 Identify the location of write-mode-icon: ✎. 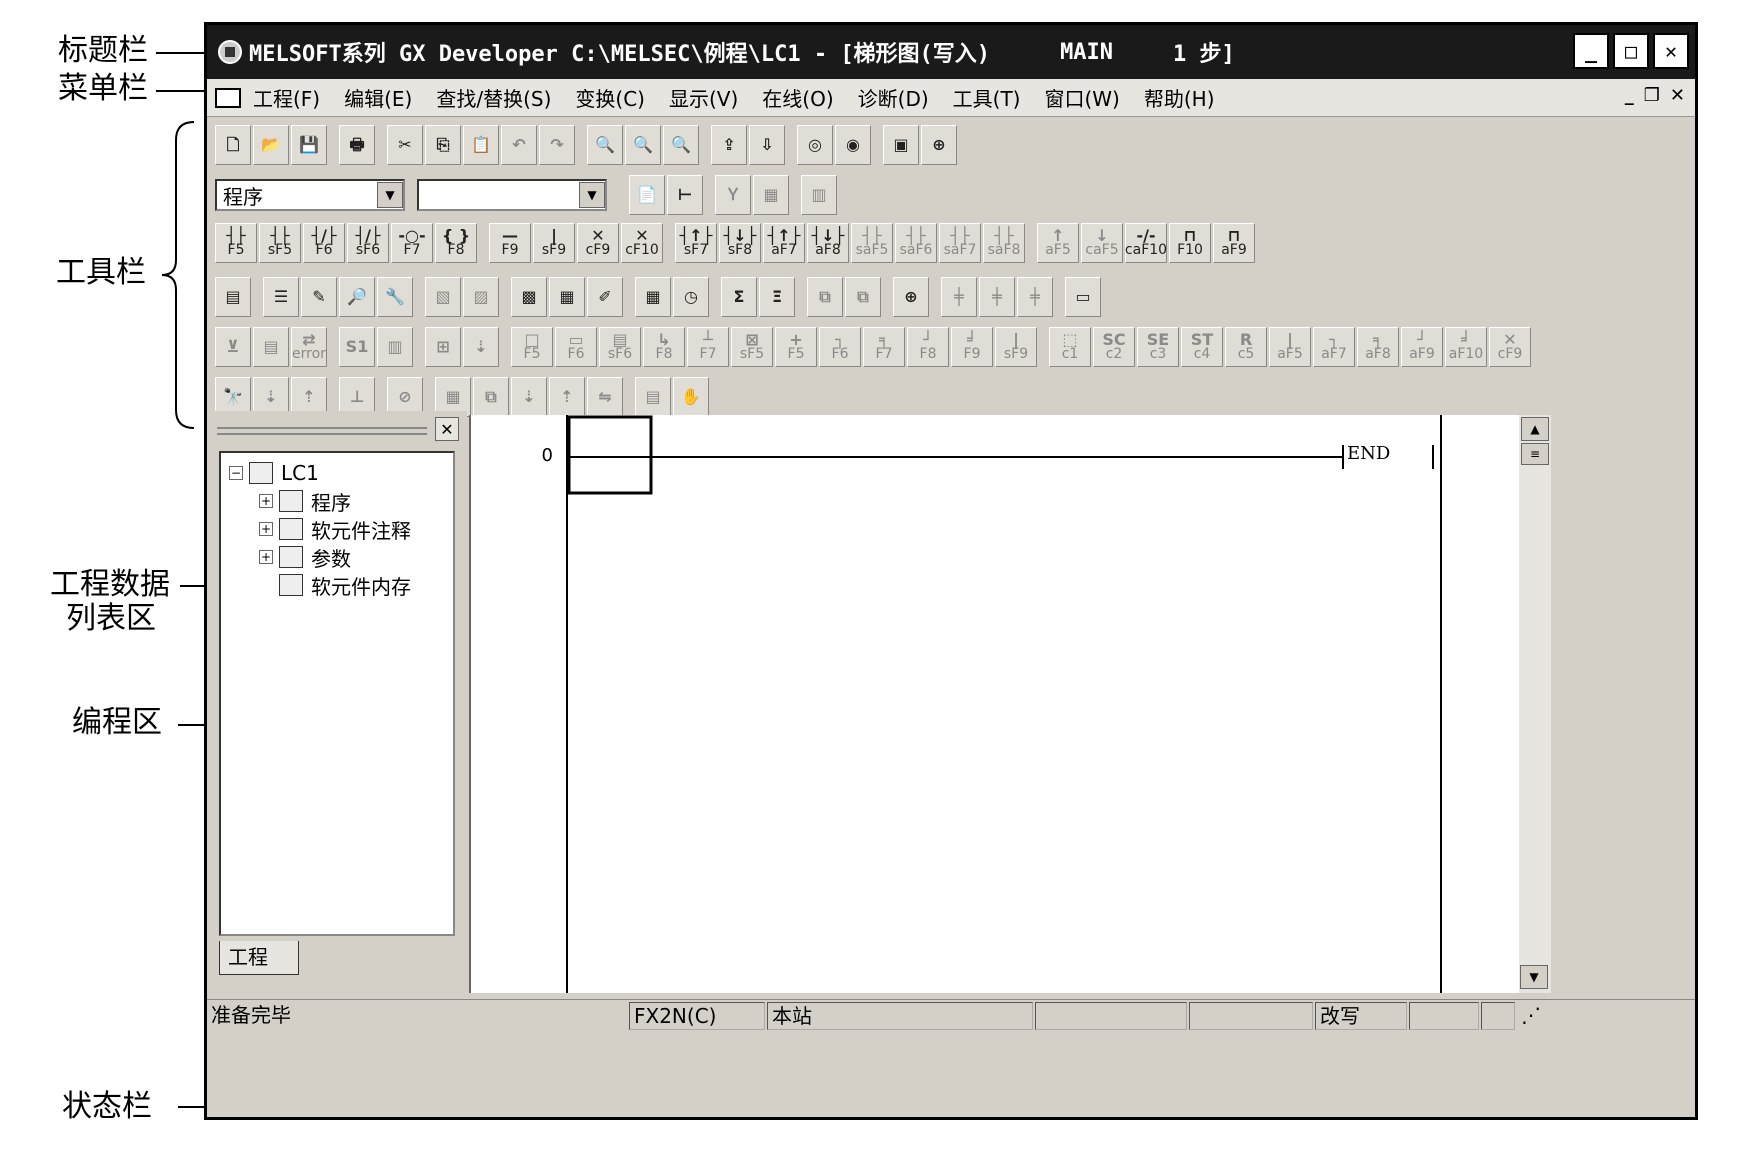
(319, 297).